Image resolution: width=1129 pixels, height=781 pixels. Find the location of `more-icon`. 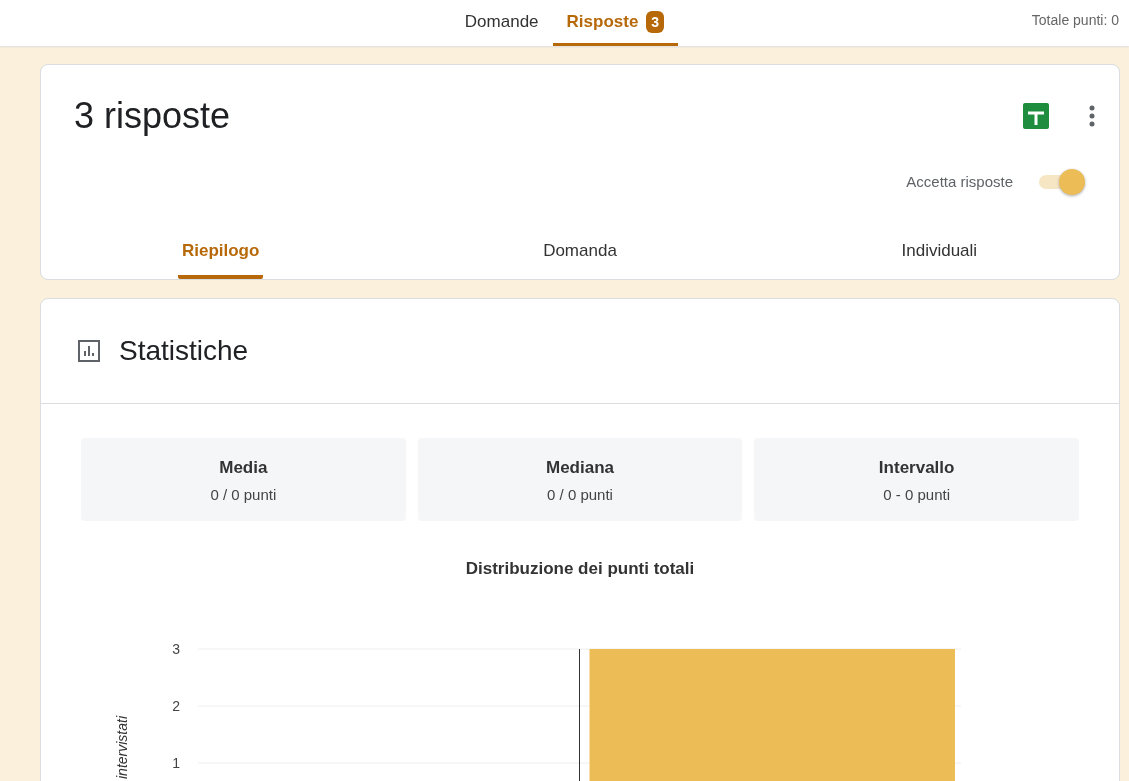

more-icon is located at coordinates (1092, 116).